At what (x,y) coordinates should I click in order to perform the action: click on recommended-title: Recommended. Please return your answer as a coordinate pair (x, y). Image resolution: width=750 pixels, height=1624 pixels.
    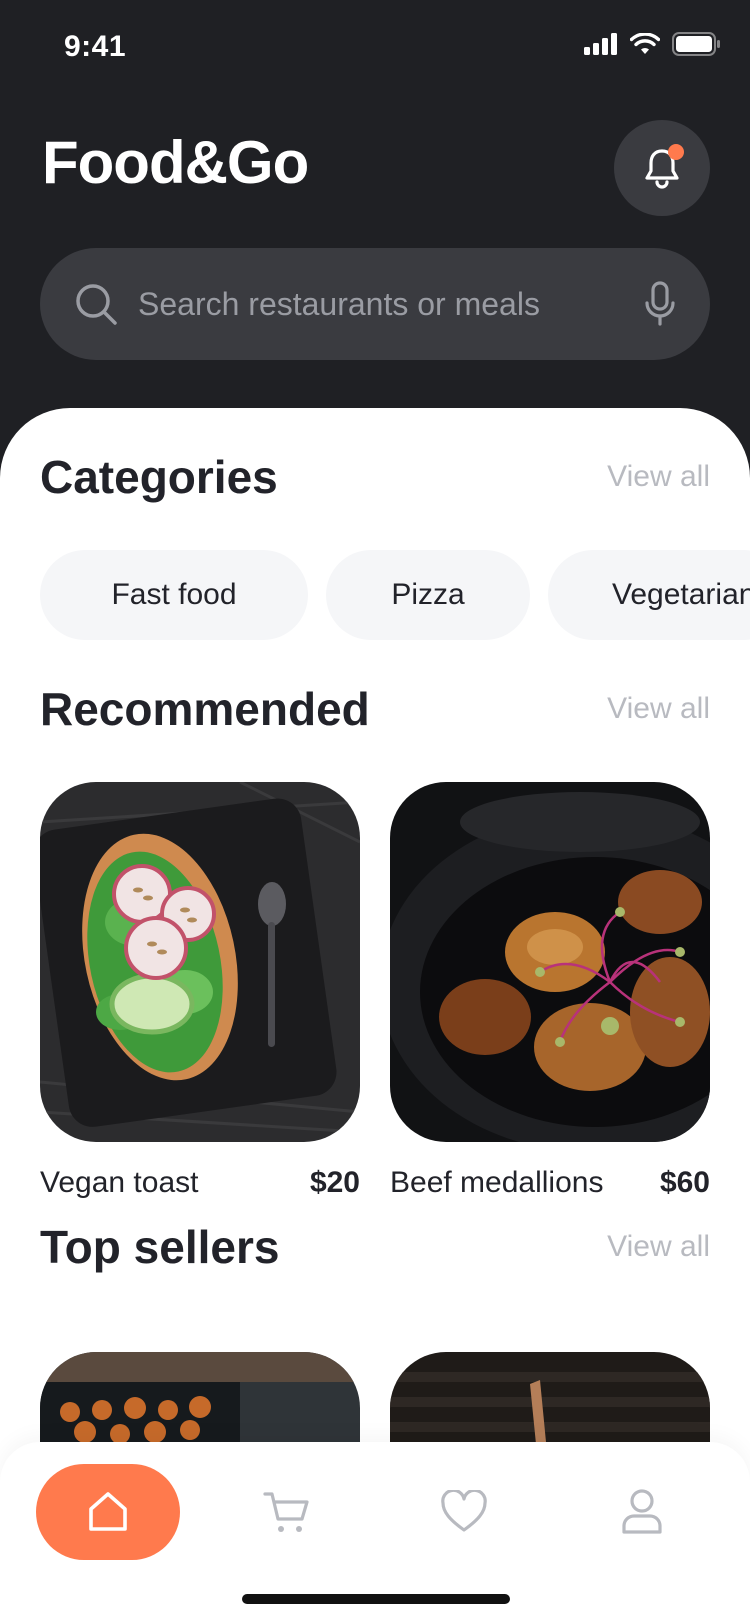
    Looking at the image, I should click on (205, 709).